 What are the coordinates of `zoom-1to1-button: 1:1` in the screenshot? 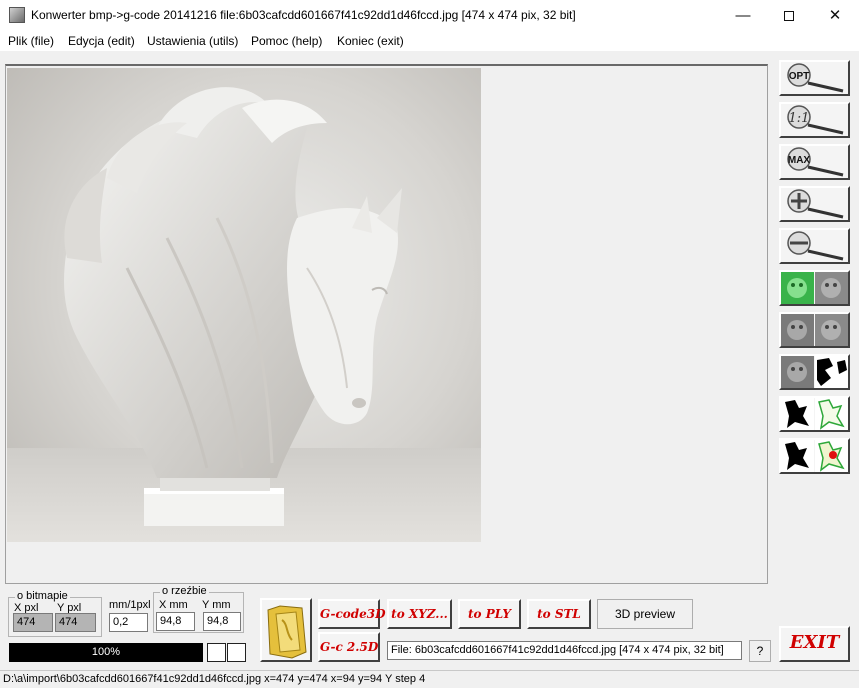 It's located at (814, 120).